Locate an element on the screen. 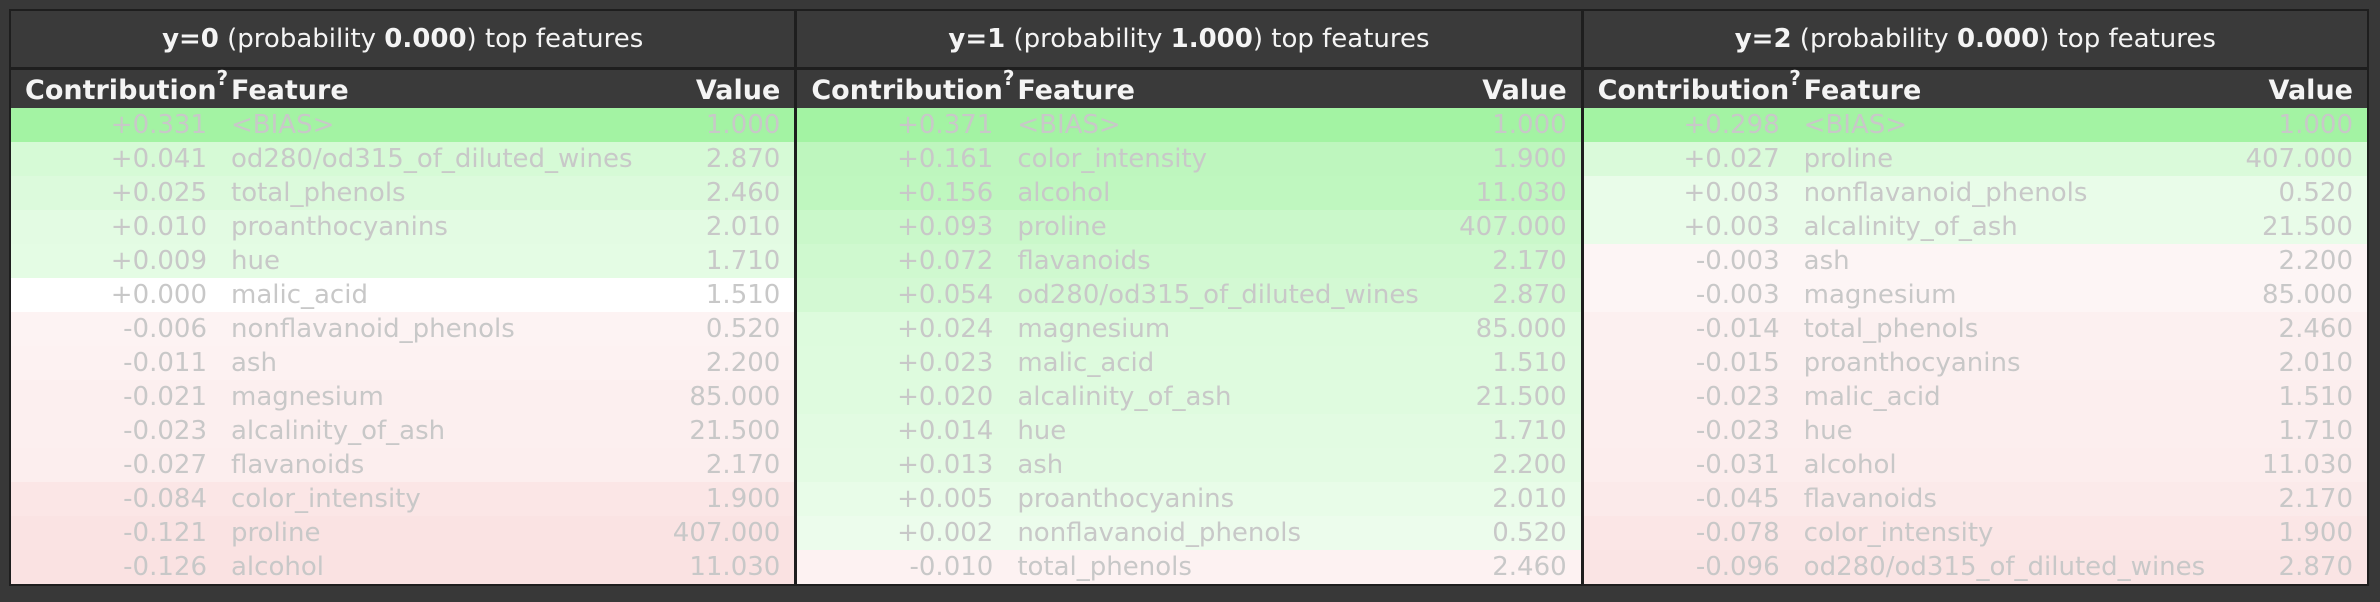 This screenshot has width=2380, height=602. contribution-cell: +0.161 is located at coordinates (945, 159).